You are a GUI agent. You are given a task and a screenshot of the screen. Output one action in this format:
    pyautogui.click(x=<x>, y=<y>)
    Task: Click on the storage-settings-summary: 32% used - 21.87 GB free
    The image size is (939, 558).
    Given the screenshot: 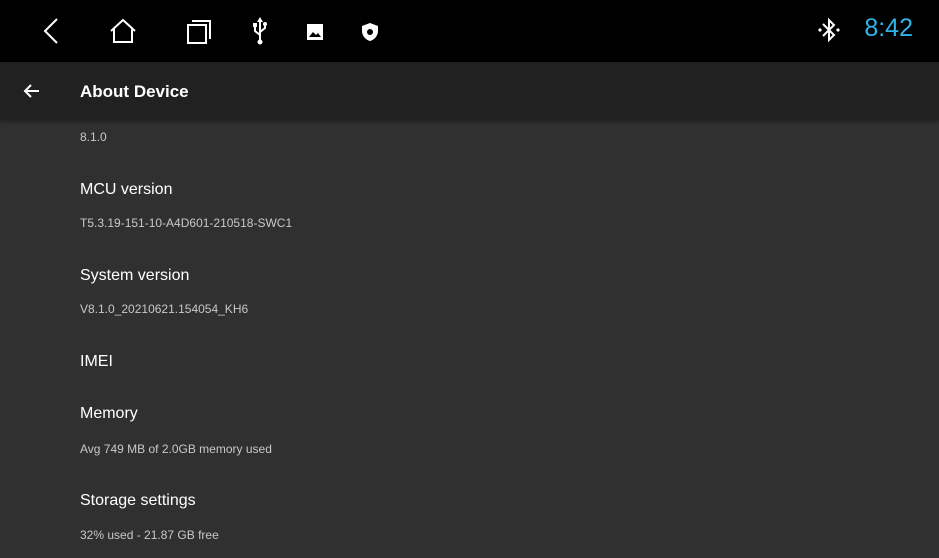 What is the action you would take?
    pyautogui.click(x=149, y=535)
    